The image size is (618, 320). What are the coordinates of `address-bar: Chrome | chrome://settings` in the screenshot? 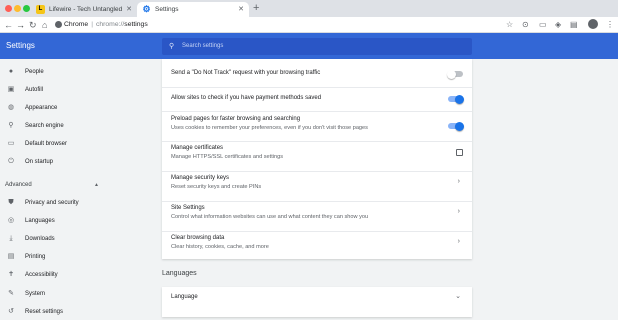 It's located at (276, 25).